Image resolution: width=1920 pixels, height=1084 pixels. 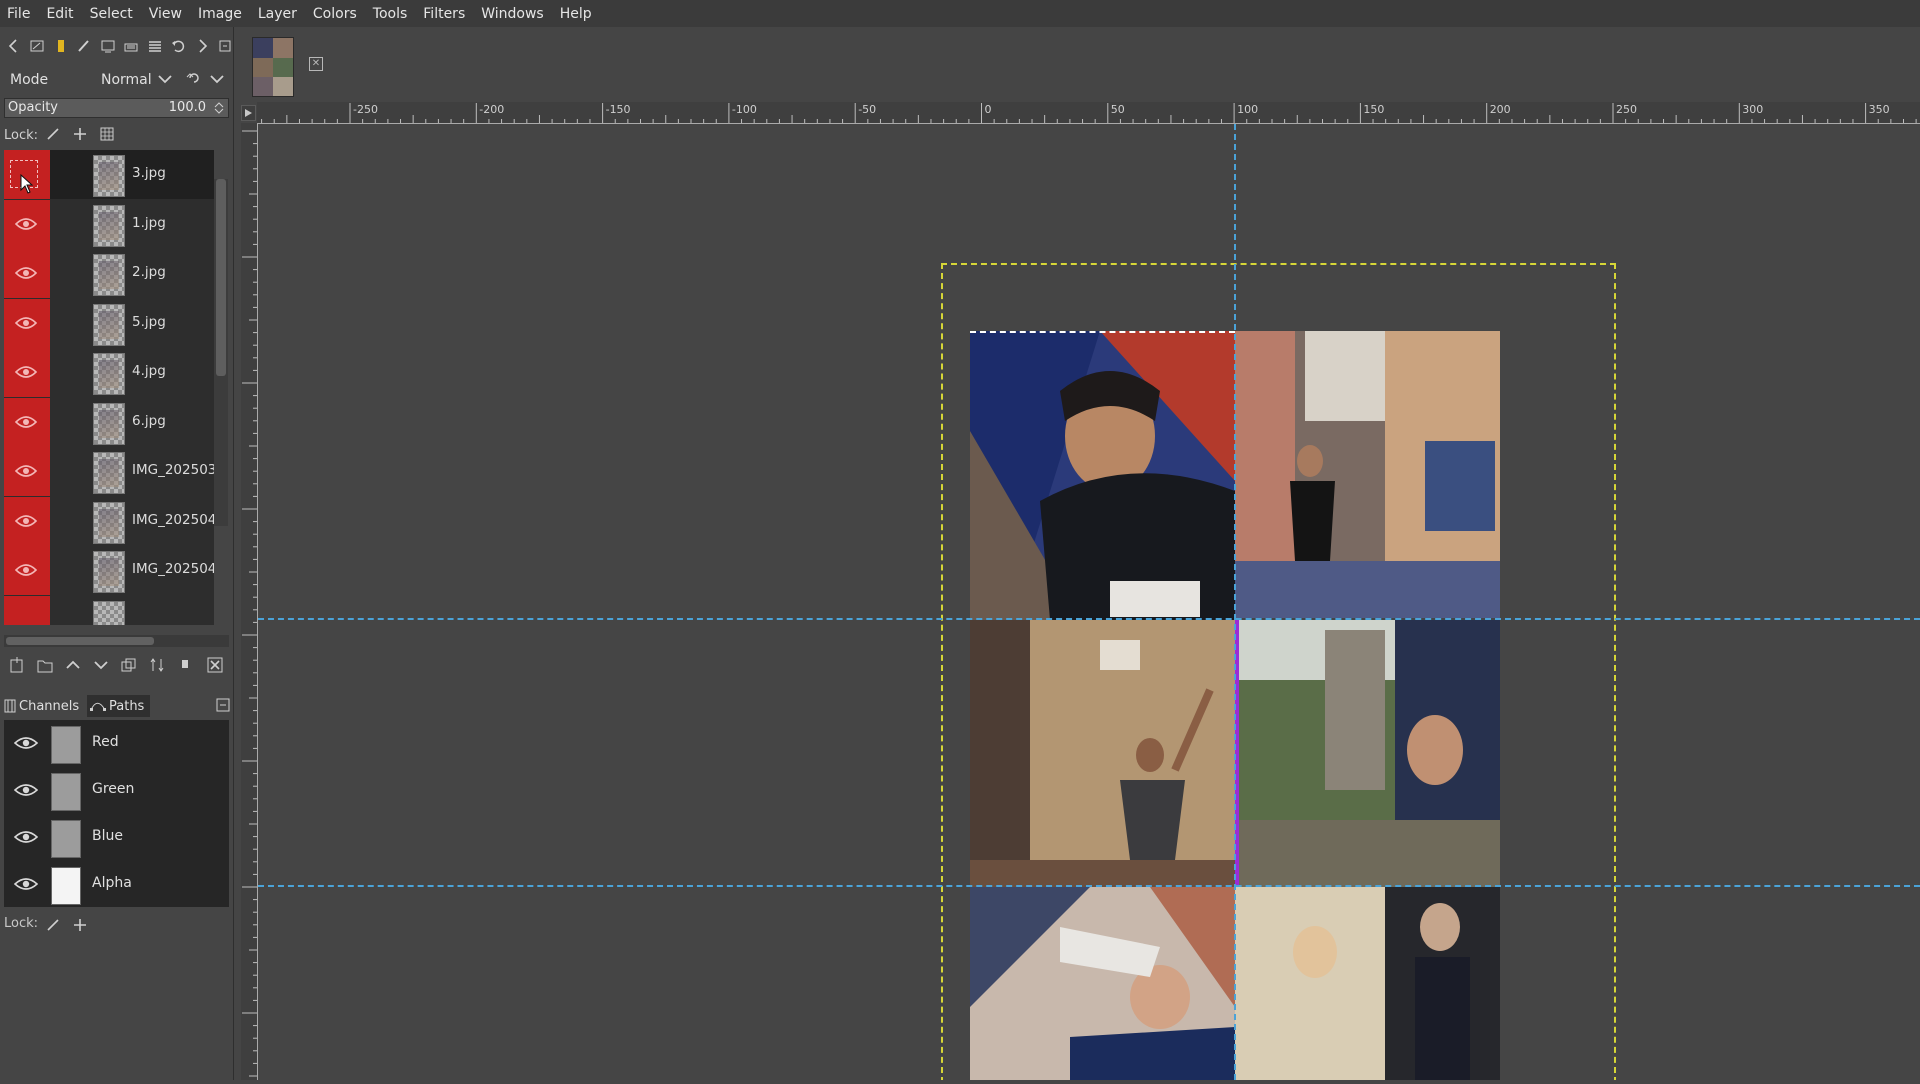 What do you see at coordinates (132, 46) in the screenshot?
I see `fonts-tab-icon` at bounding box center [132, 46].